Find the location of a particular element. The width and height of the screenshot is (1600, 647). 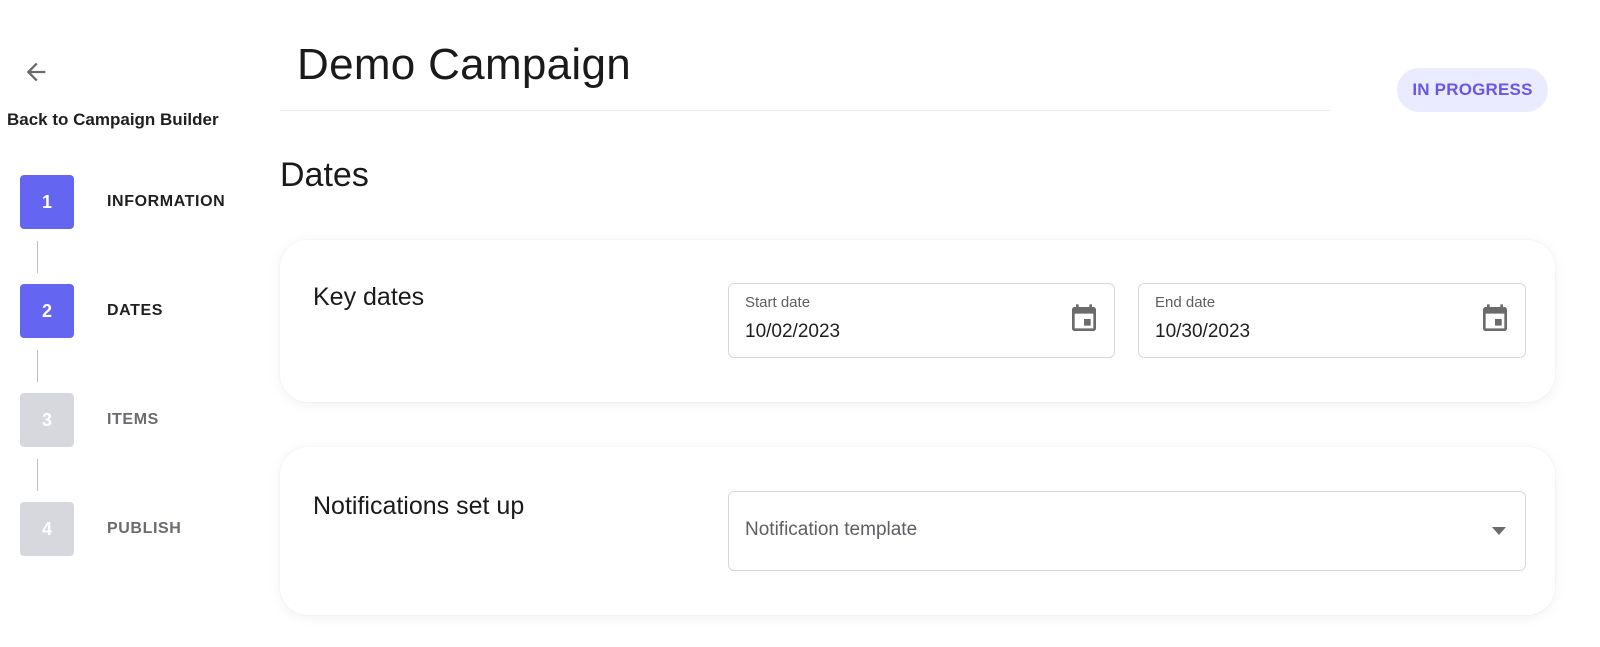

step-number: 3 is located at coordinates (47, 420).